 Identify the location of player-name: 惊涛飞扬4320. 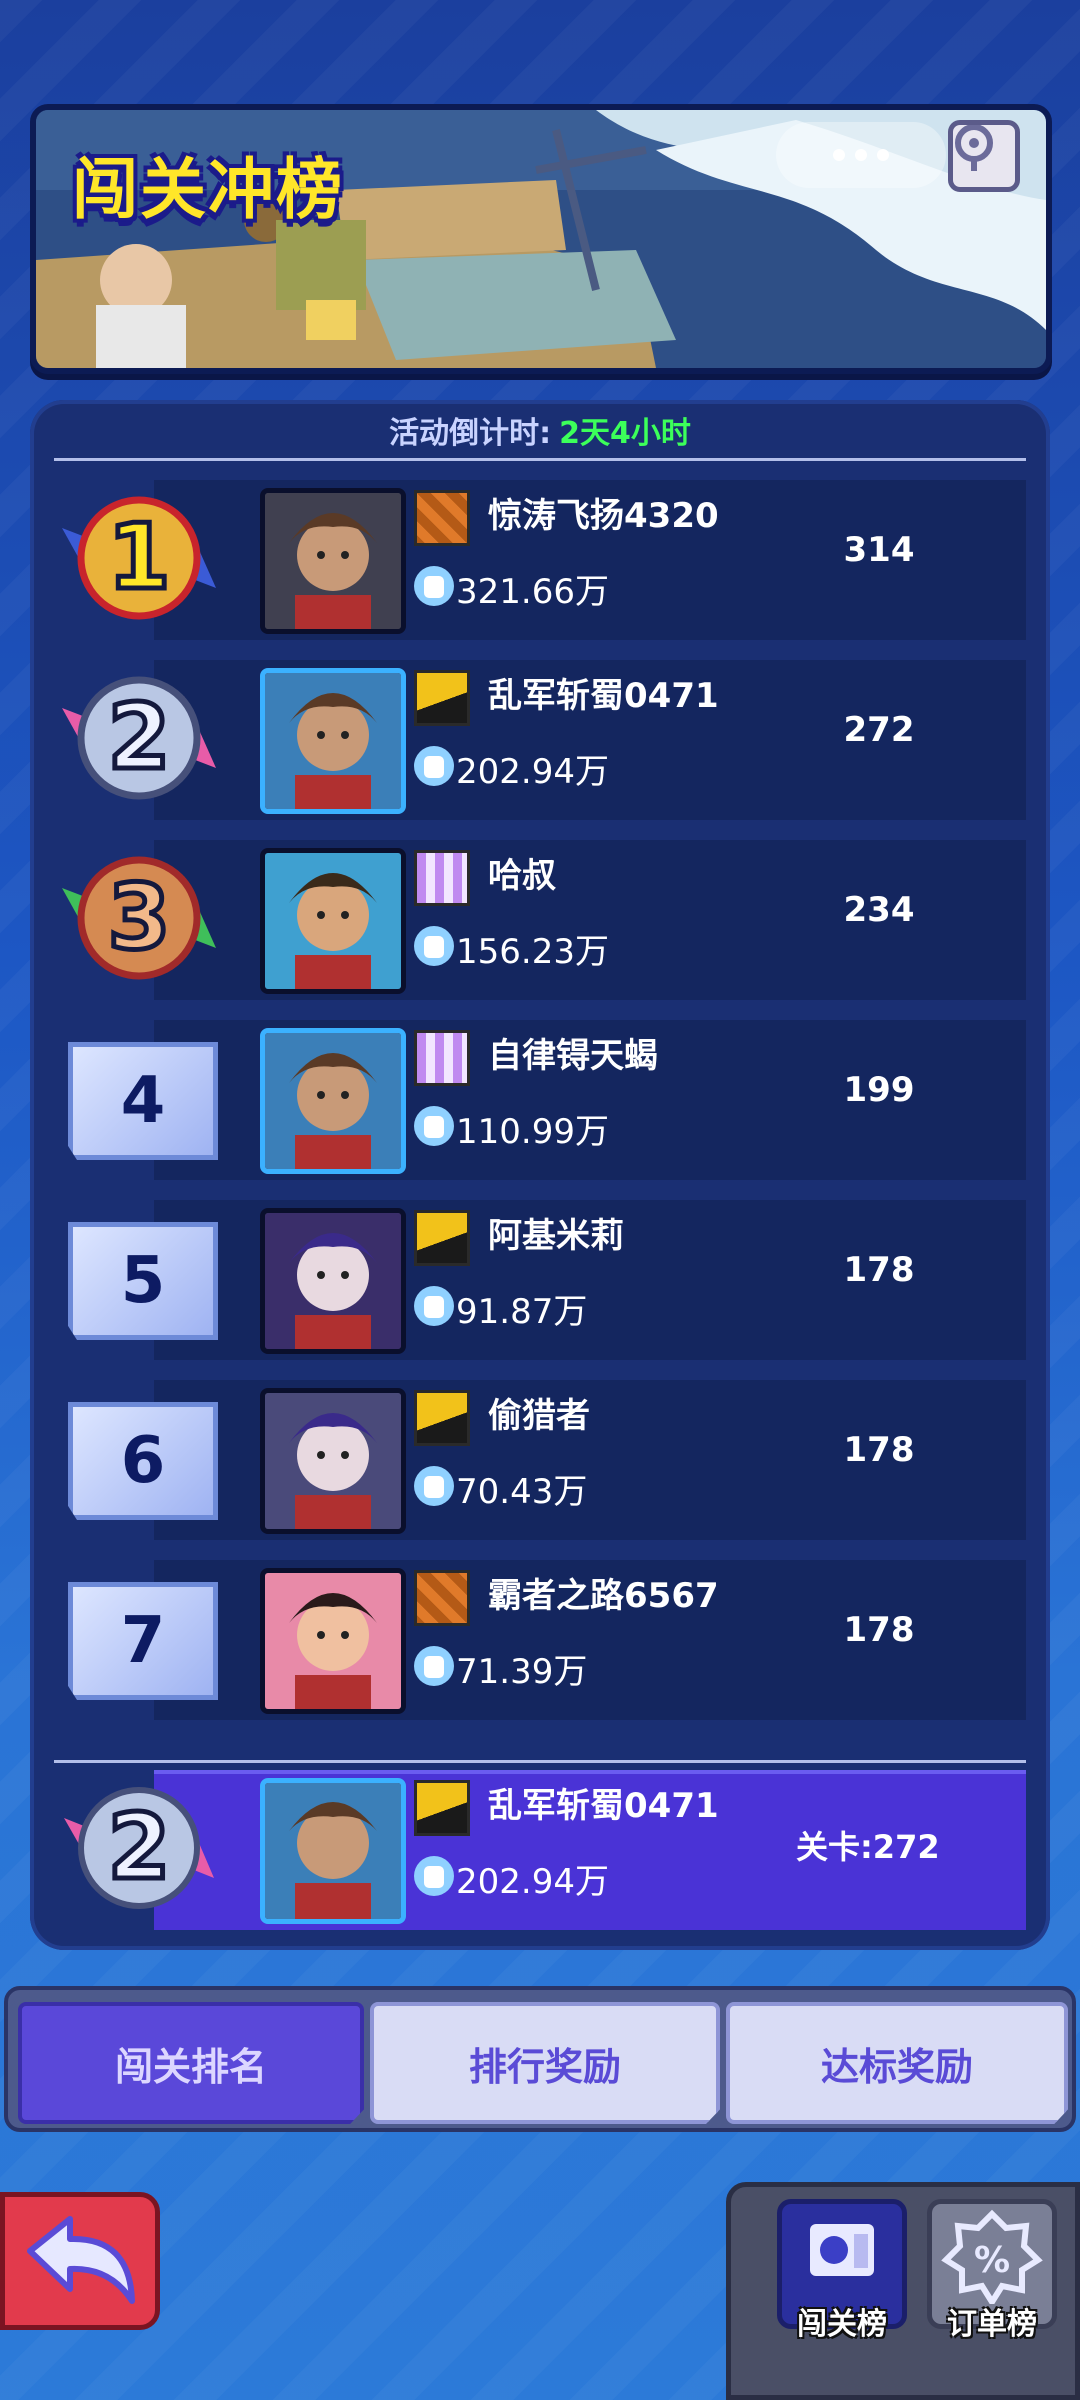
(603, 516).